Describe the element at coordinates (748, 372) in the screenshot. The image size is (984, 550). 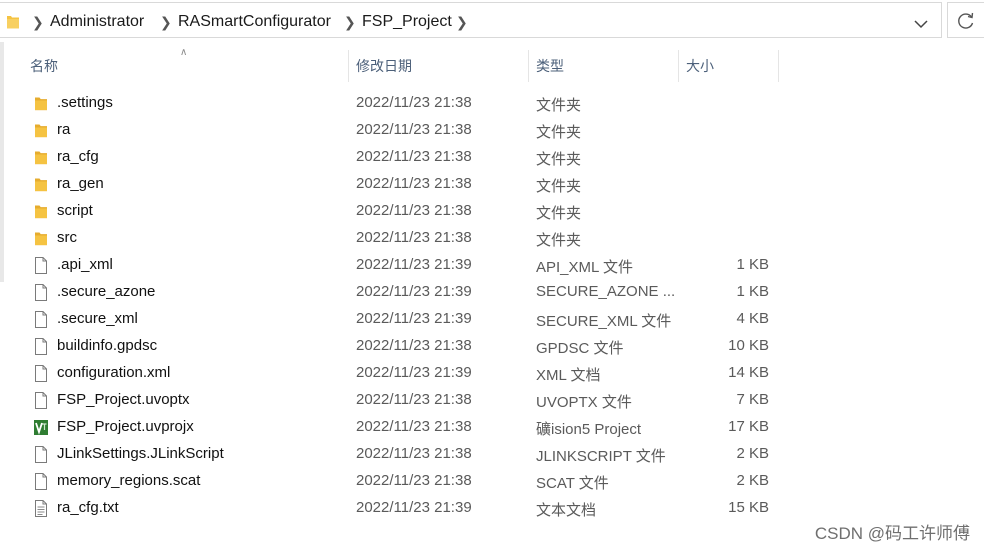
I see `file-size: 14 KB` at that location.